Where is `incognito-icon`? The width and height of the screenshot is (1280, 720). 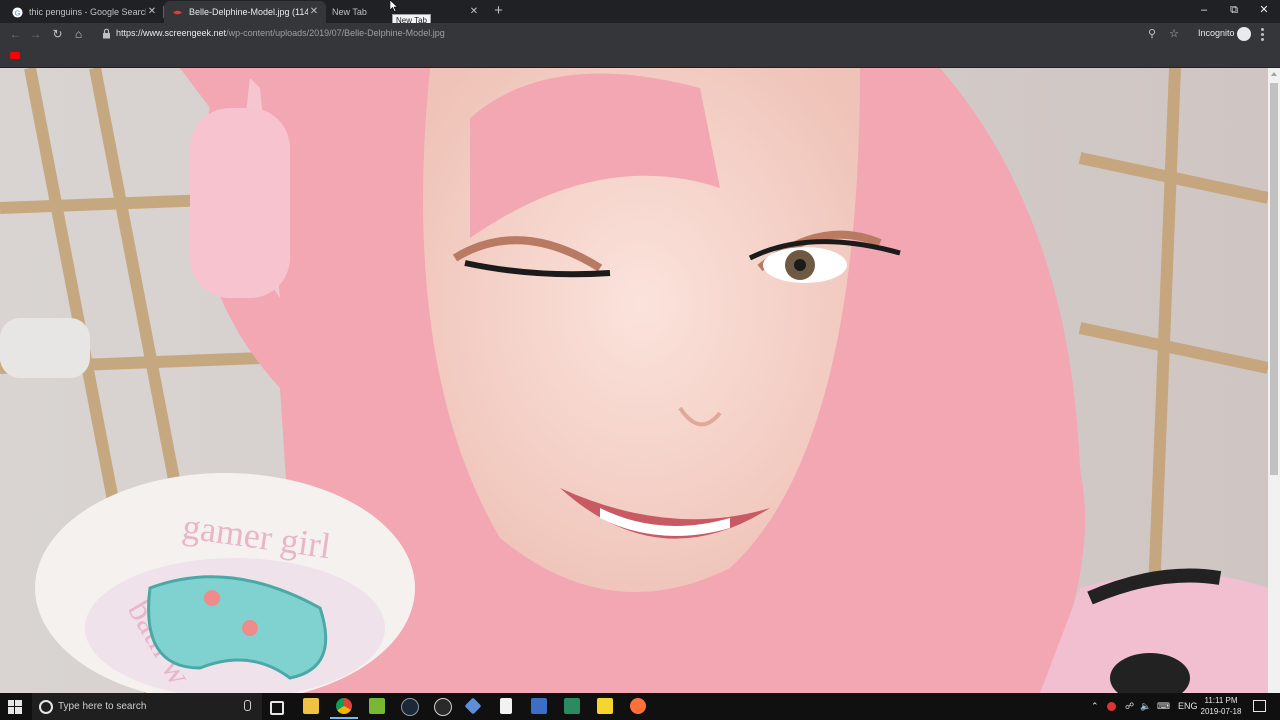
incognito-icon is located at coordinates (1244, 34).